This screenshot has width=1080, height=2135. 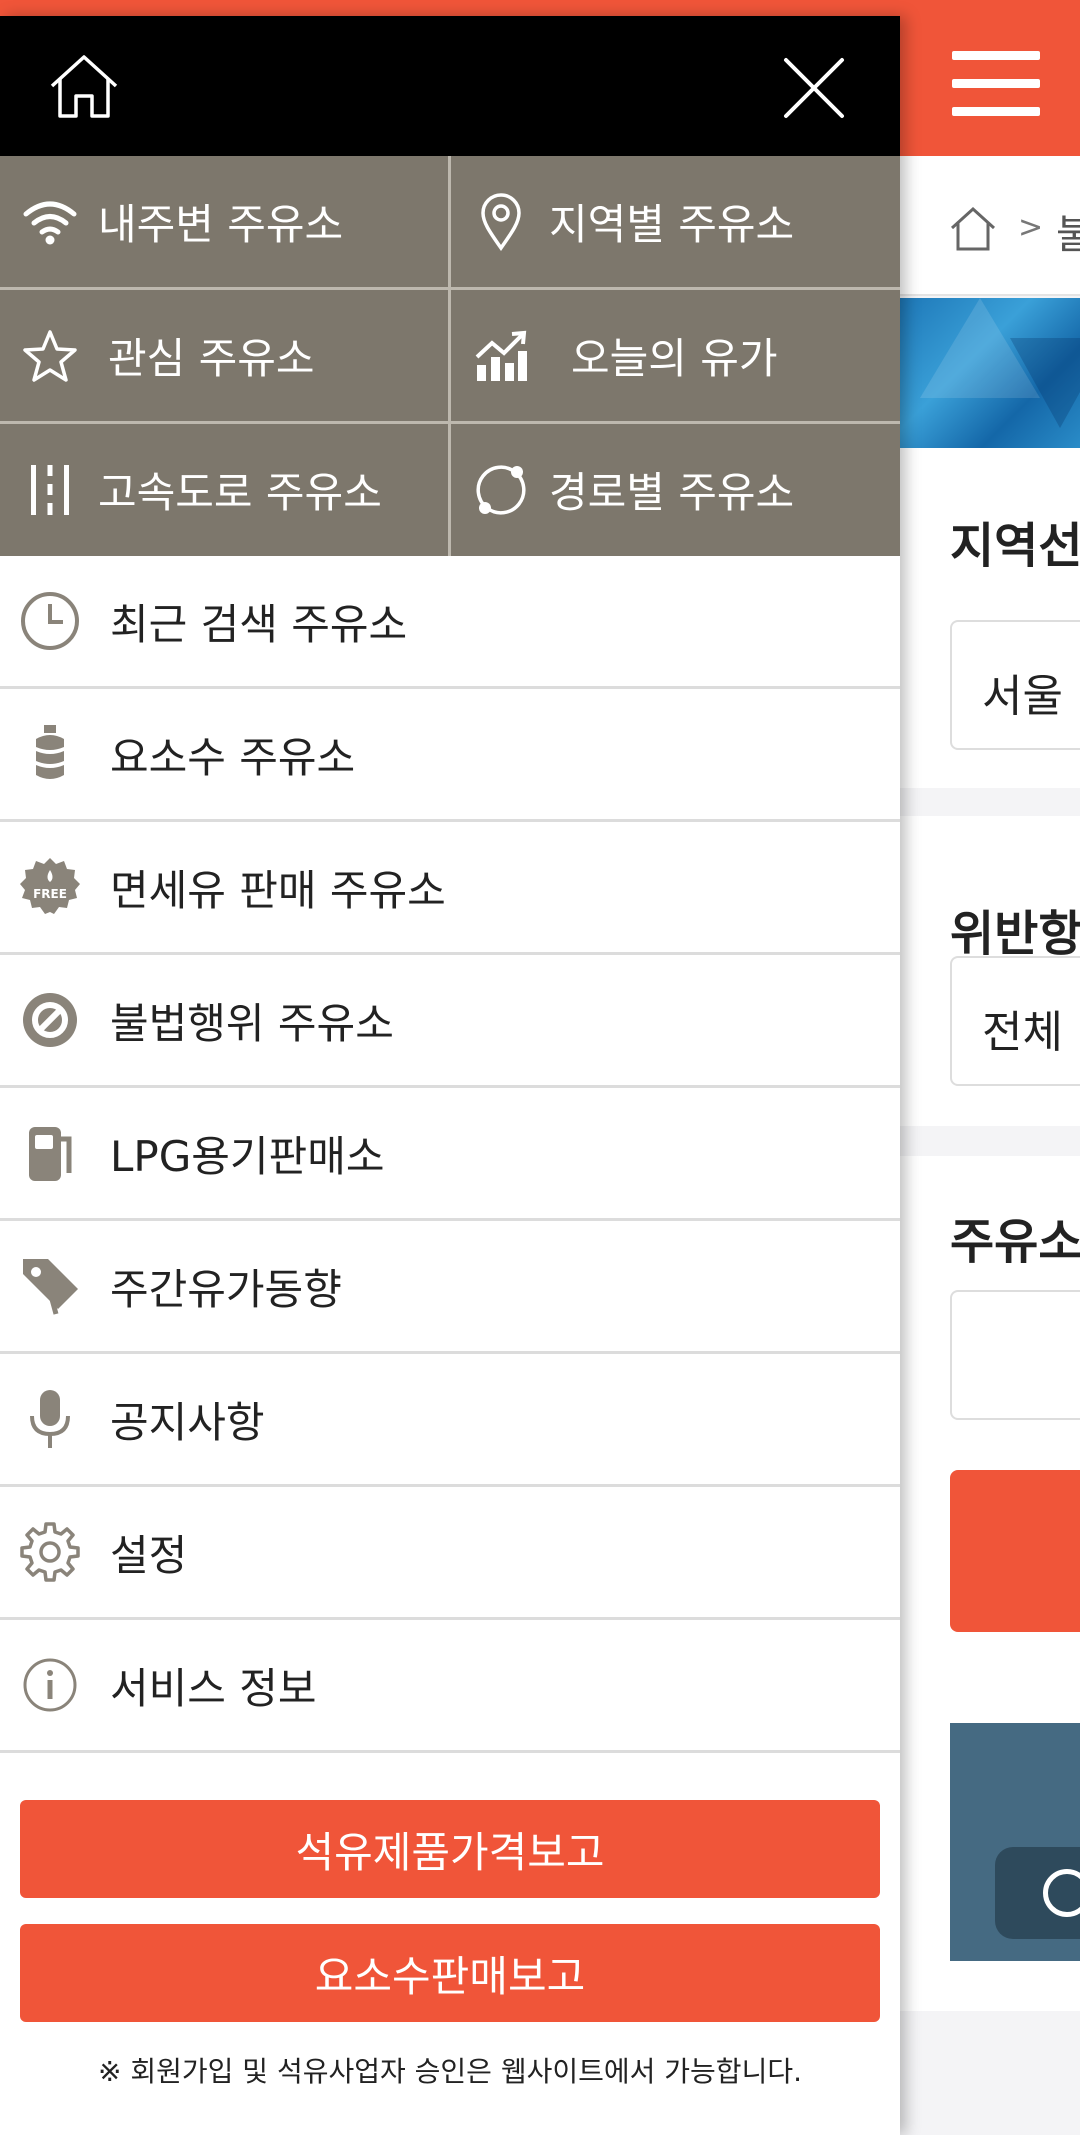 I want to click on menu-item-label: 설정, so click(x=149, y=1555).